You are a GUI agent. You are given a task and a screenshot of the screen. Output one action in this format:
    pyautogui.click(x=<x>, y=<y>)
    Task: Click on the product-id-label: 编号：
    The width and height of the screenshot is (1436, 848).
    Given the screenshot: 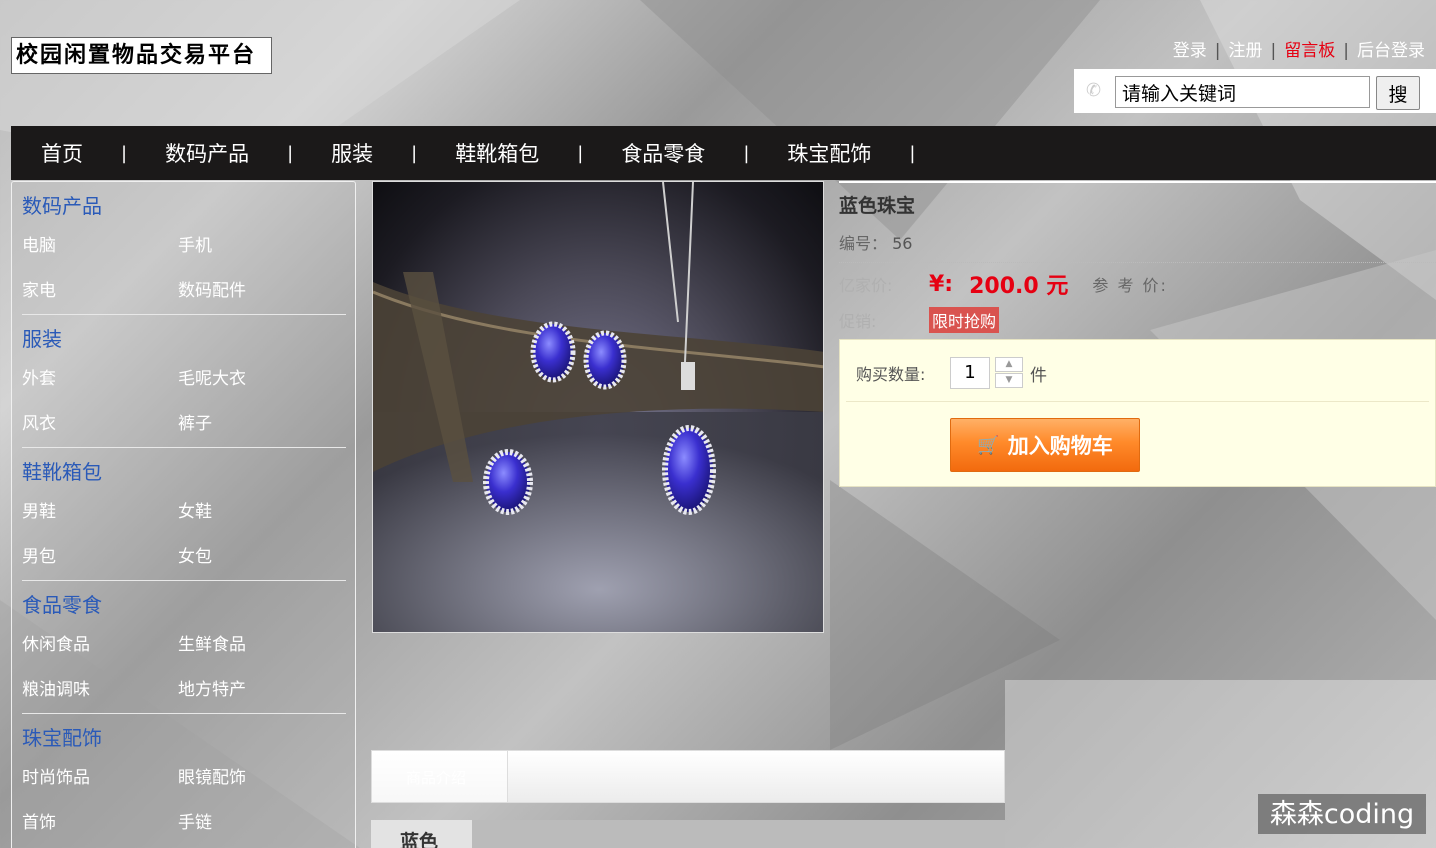 What is the action you would take?
    pyautogui.click(x=863, y=243)
    